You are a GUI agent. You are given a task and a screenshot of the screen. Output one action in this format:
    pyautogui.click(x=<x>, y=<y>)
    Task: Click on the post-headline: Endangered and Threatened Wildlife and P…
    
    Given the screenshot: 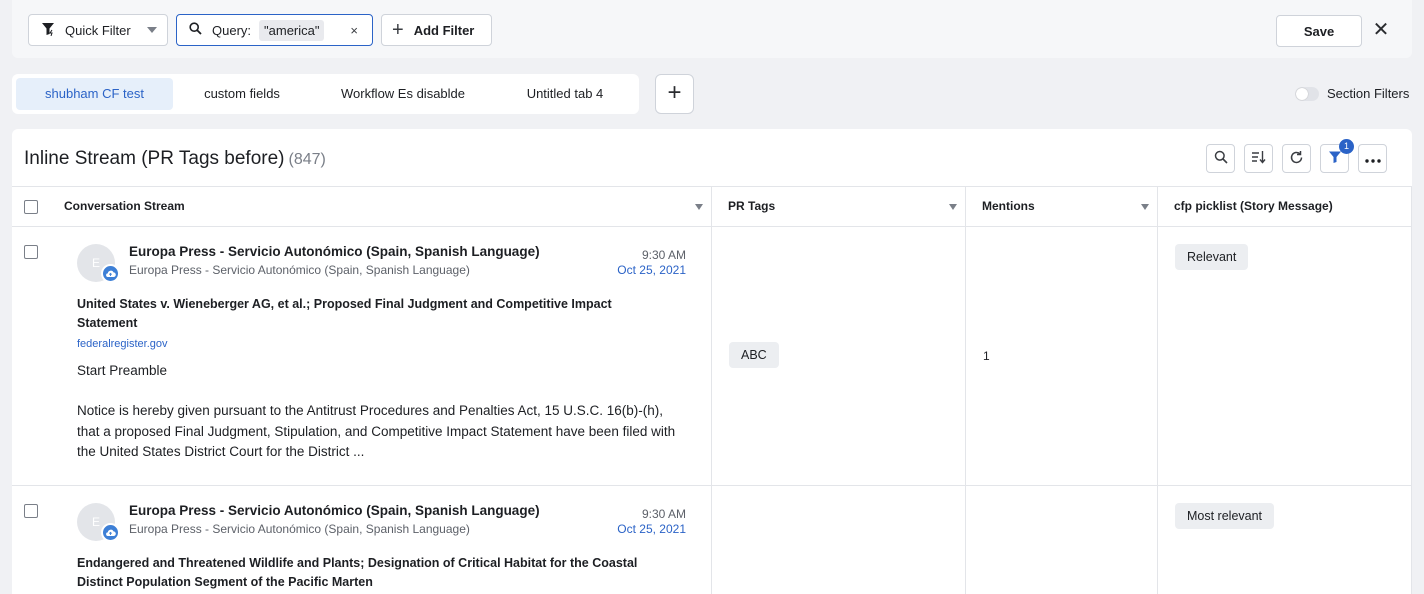 What is the action you would take?
    pyautogui.click(x=357, y=572)
    